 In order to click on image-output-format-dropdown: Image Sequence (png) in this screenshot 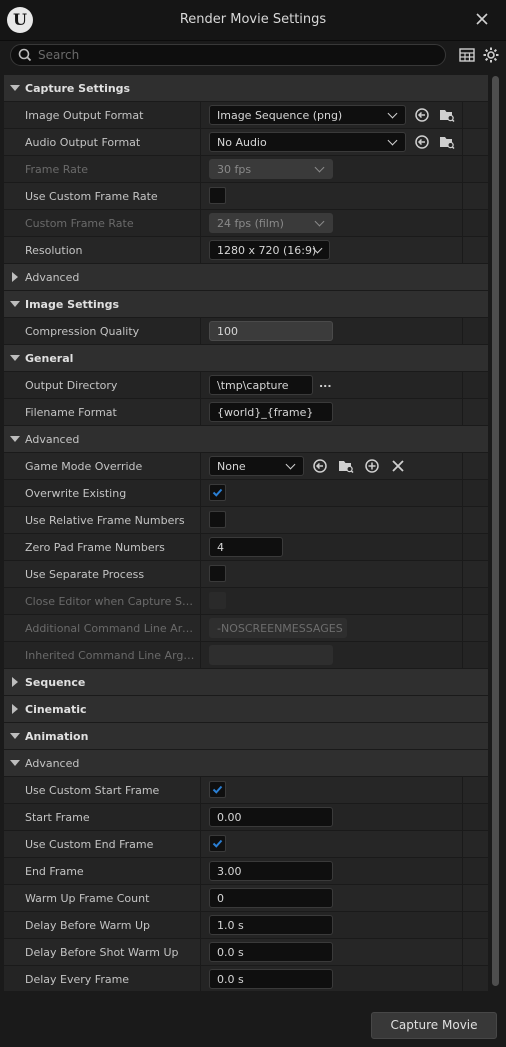, I will do `click(307, 115)`.